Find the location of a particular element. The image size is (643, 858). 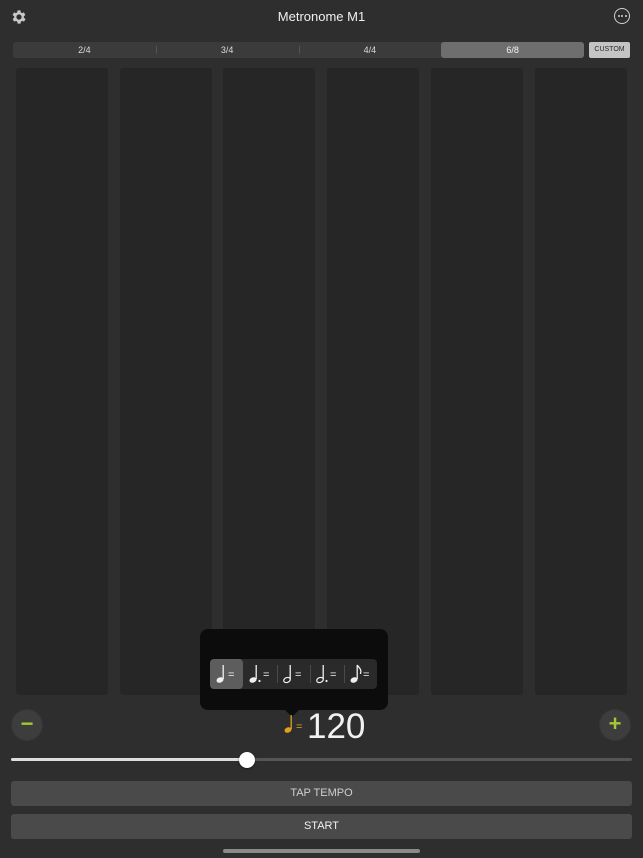

app-title: Metronome M1 is located at coordinates (321, 16).